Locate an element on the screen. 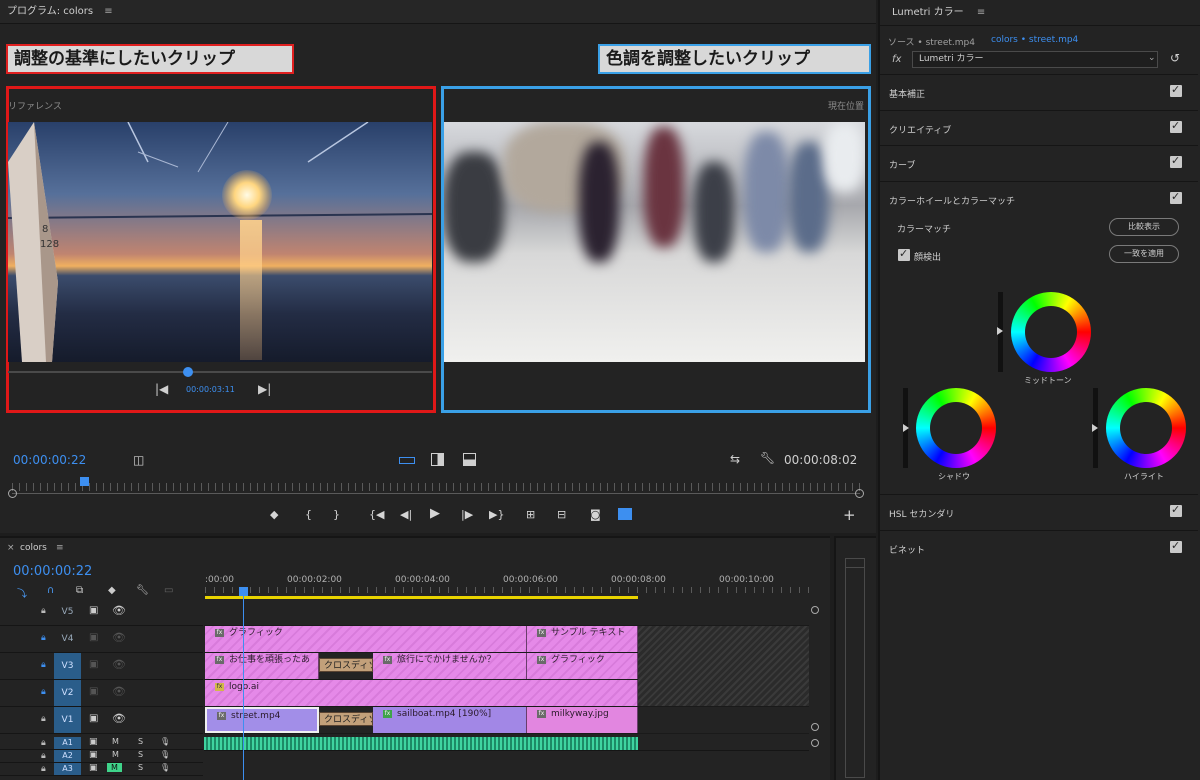 Image resolution: width=1200 pixels, height=780 pixels. side-by-side-icon is located at coordinates (407, 460).